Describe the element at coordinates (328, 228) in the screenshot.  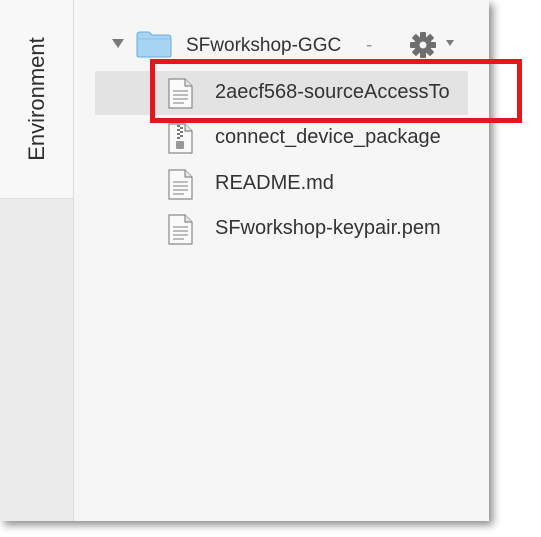
I see `file-label: SFworkshop-keypair.pem` at that location.